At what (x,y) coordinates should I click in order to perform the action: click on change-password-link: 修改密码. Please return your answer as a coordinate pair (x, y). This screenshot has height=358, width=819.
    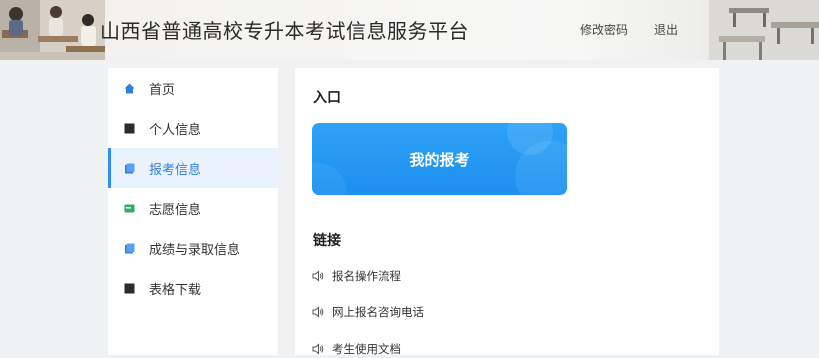
    Looking at the image, I should click on (604, 29).